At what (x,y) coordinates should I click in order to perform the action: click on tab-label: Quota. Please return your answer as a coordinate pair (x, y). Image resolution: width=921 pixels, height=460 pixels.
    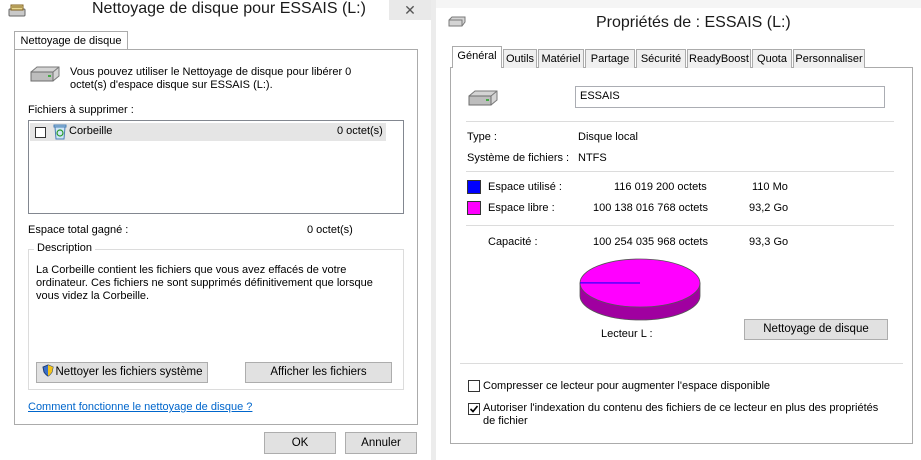
    Looking at the image, I should click on (772, 59).